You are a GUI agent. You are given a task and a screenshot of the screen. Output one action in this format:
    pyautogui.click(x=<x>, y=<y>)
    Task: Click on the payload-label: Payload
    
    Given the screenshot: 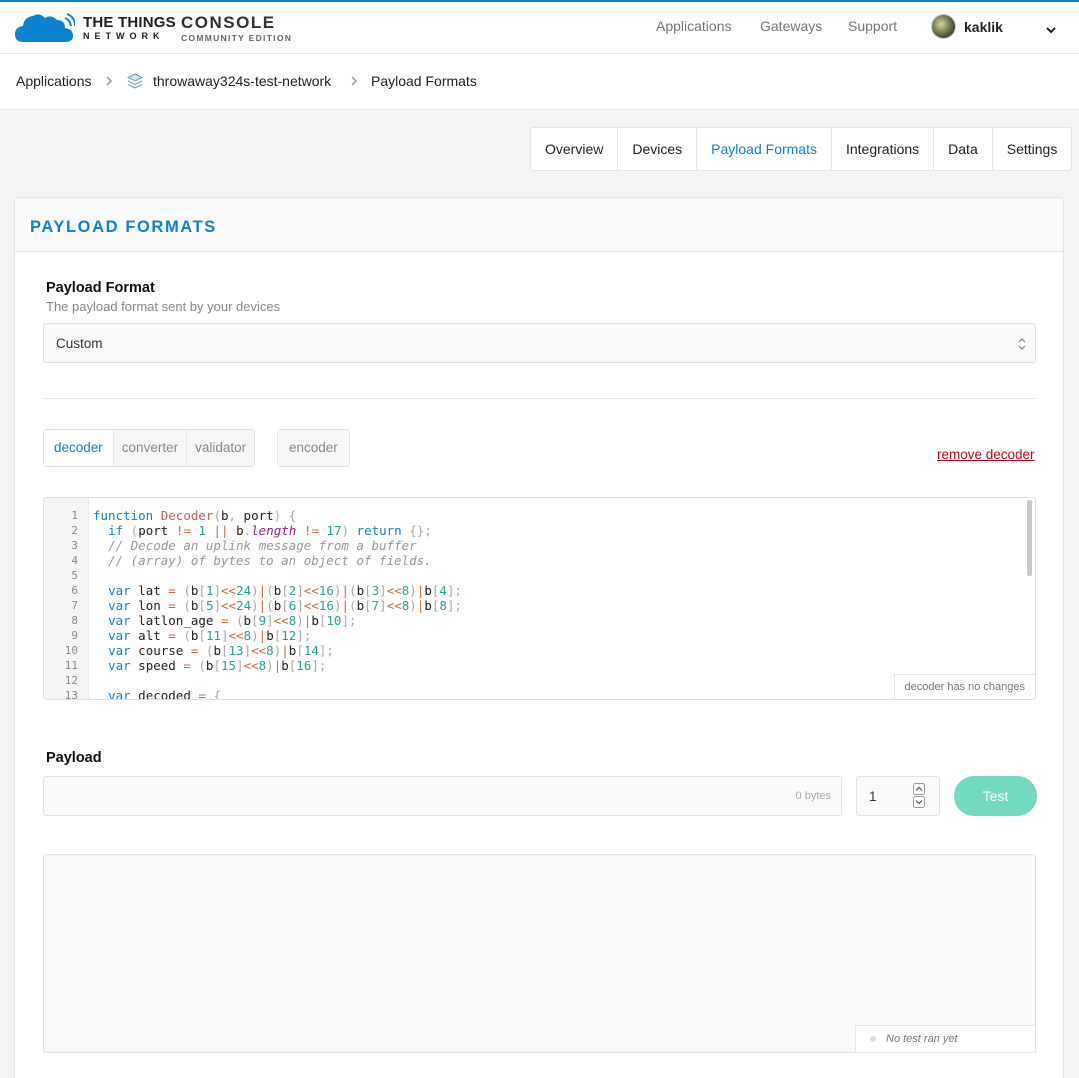 What is the action you would take?
    pyautogui.click(x=74, y=758)
    